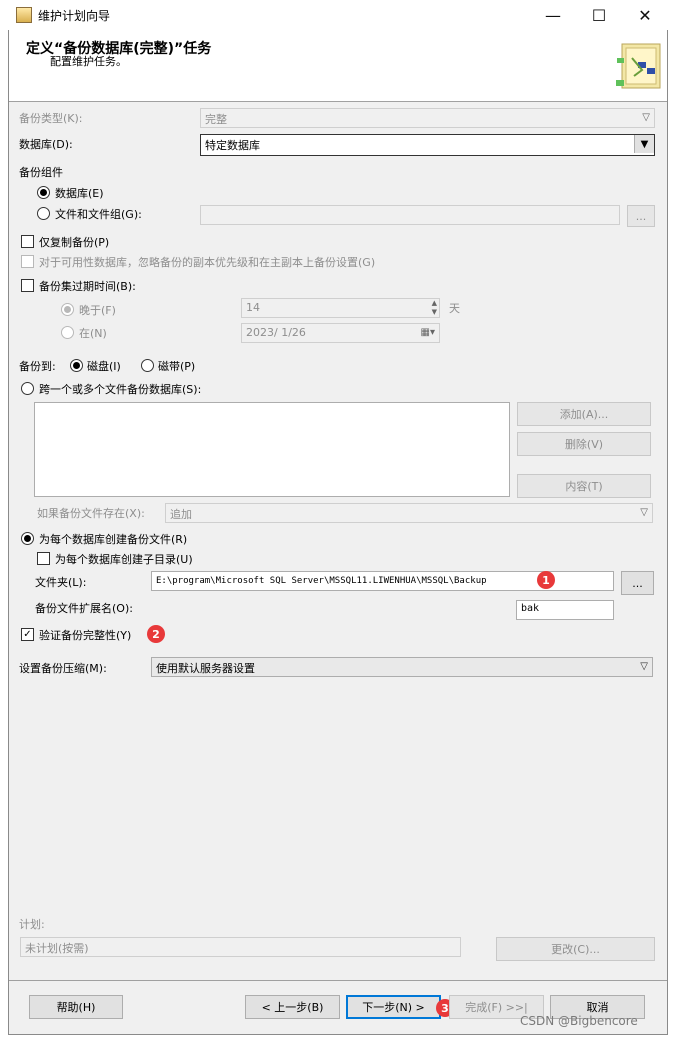  Describe the element at coordinates (63, 668) in the screenshot. I see `compression-label: 设置备份压缩(M):` at that location.